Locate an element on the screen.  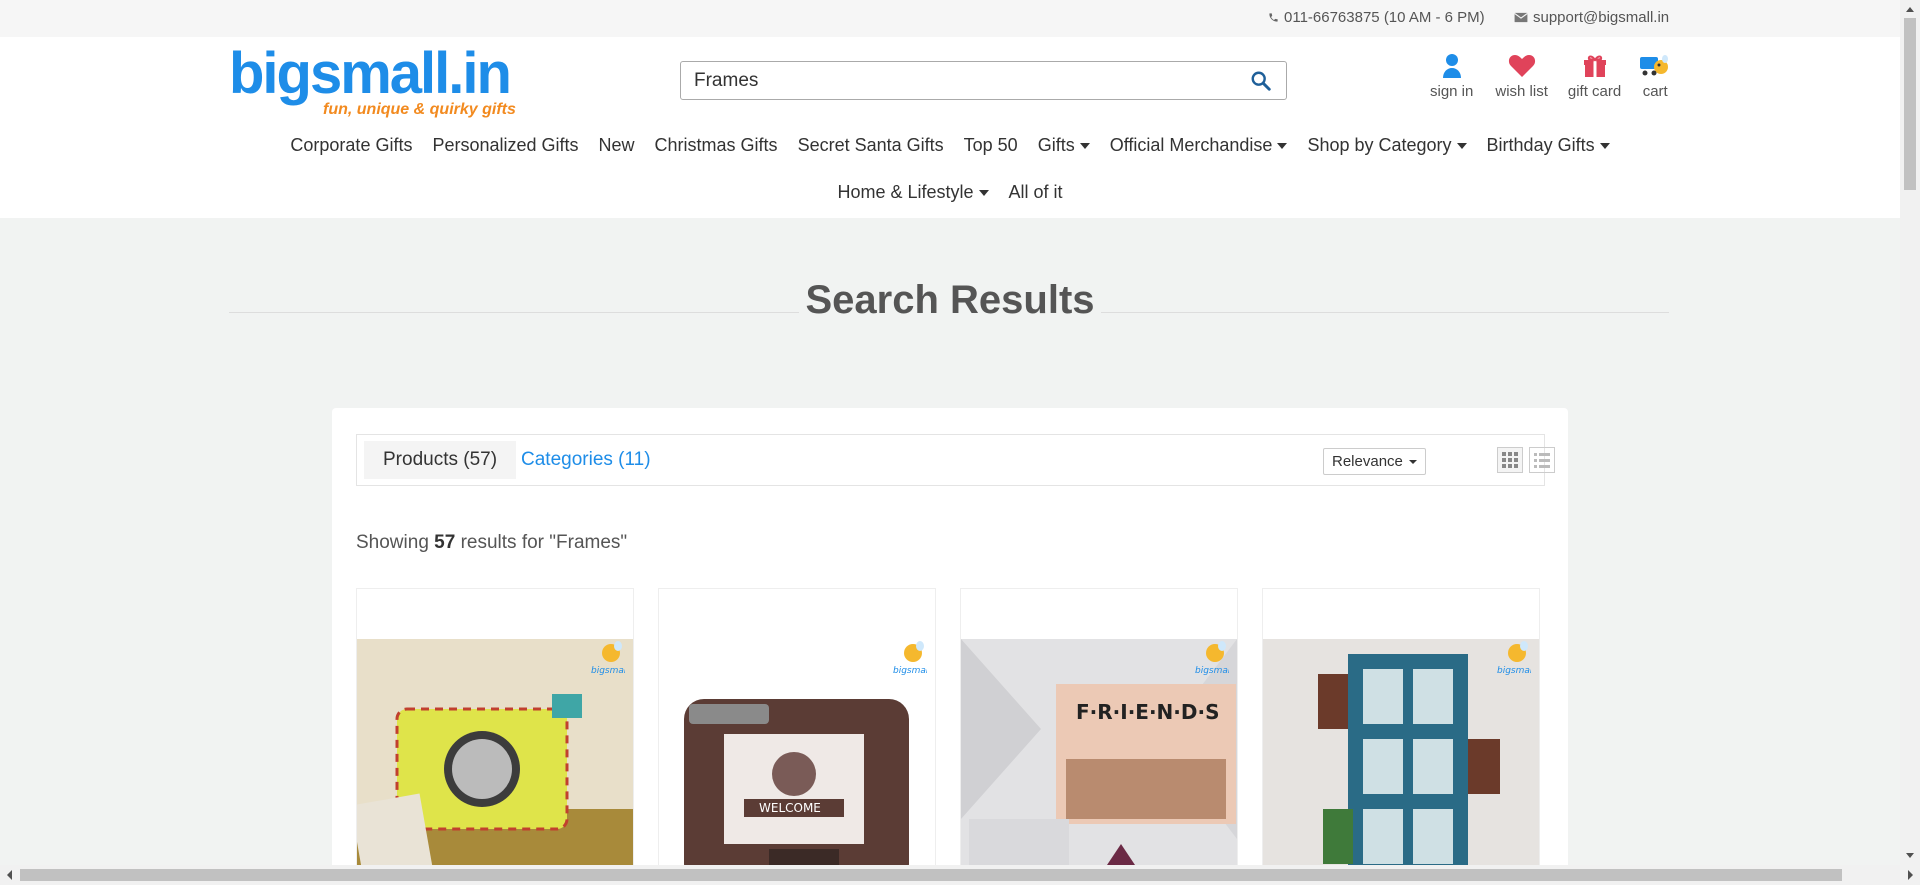
scroll-down-icon is located at coordinates (1910, 856).